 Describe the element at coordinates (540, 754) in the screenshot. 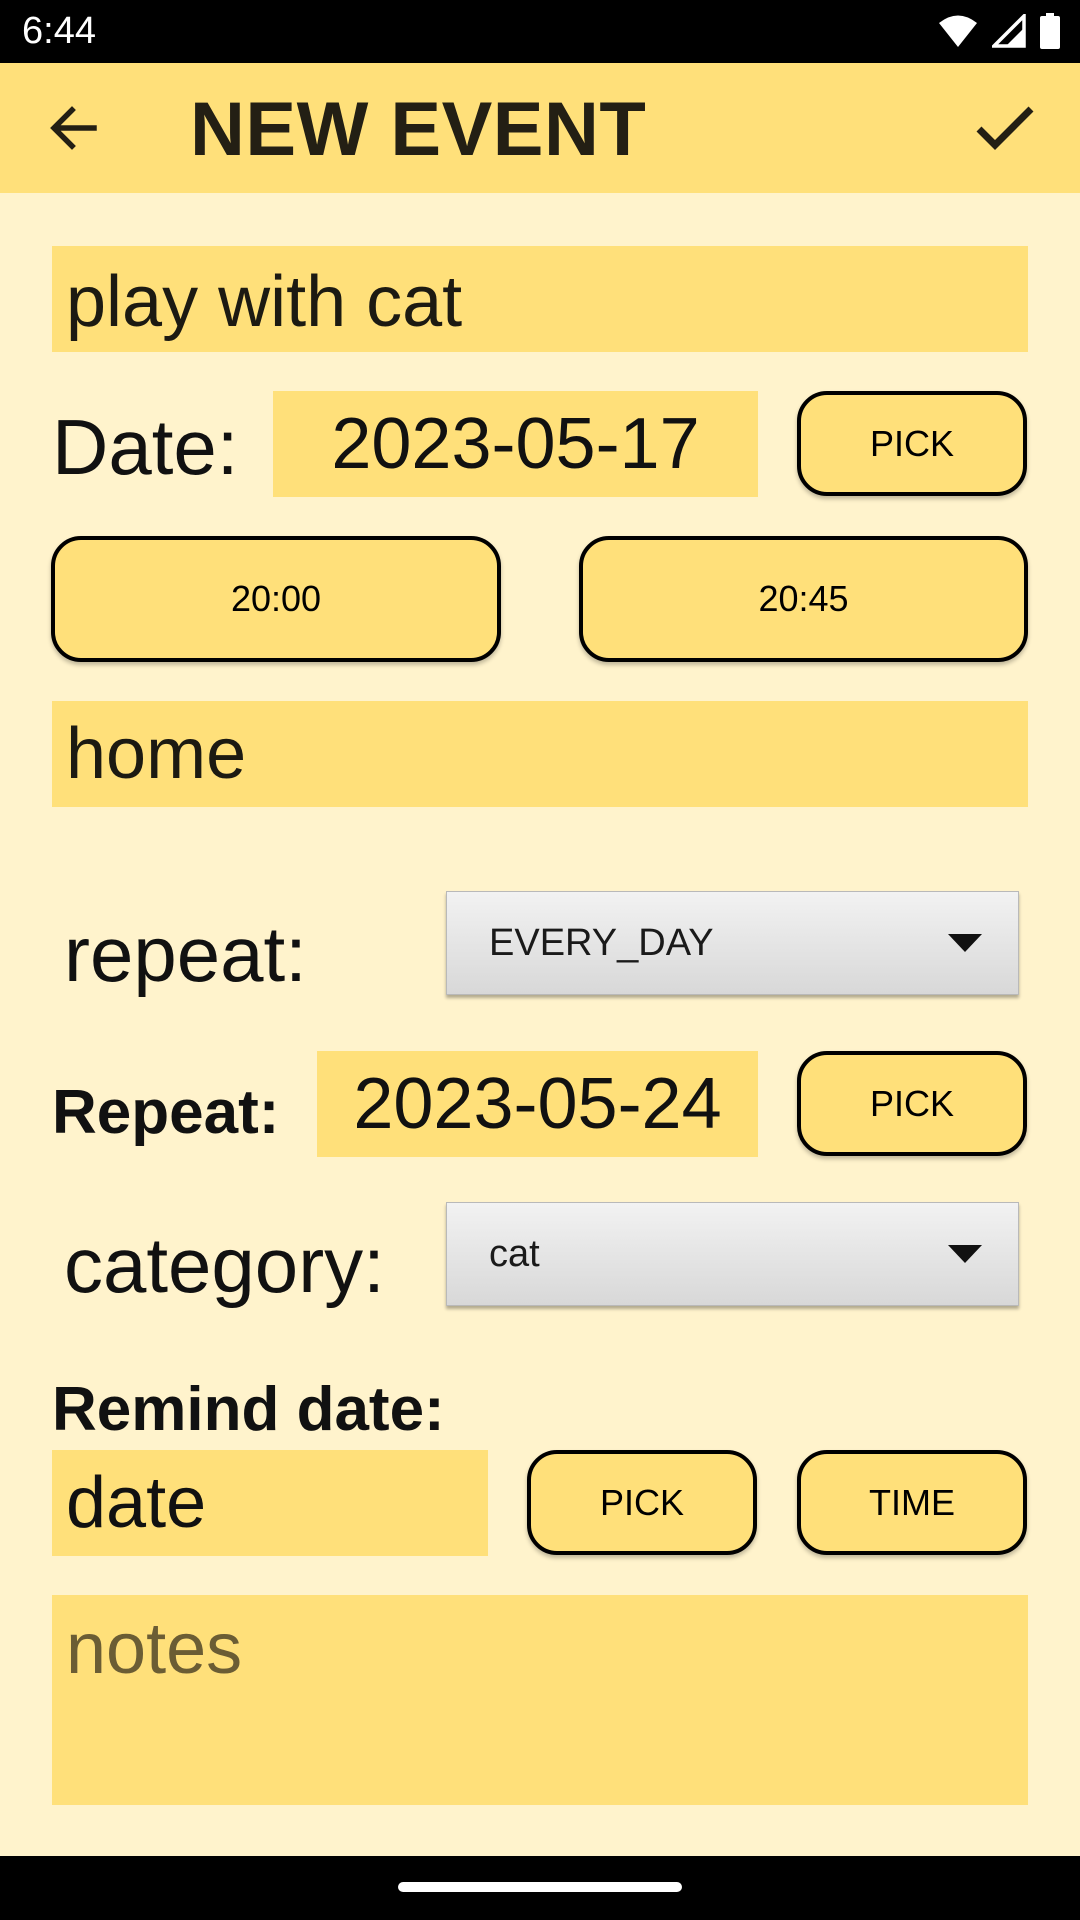

I see `location-input: home` at that location.